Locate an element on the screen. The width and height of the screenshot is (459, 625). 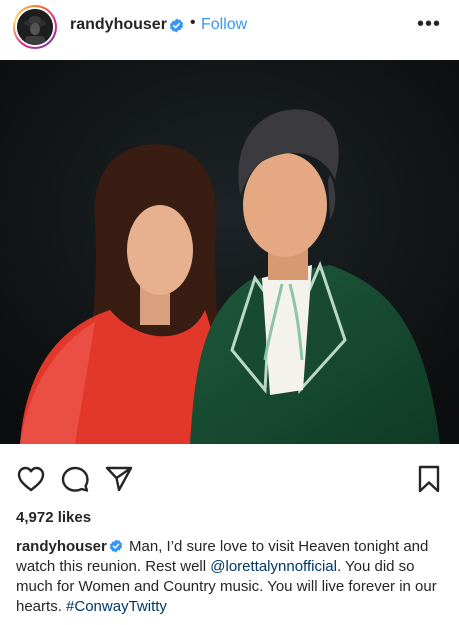
like-count: 4,972 likes is located at coordinates (53, 517).